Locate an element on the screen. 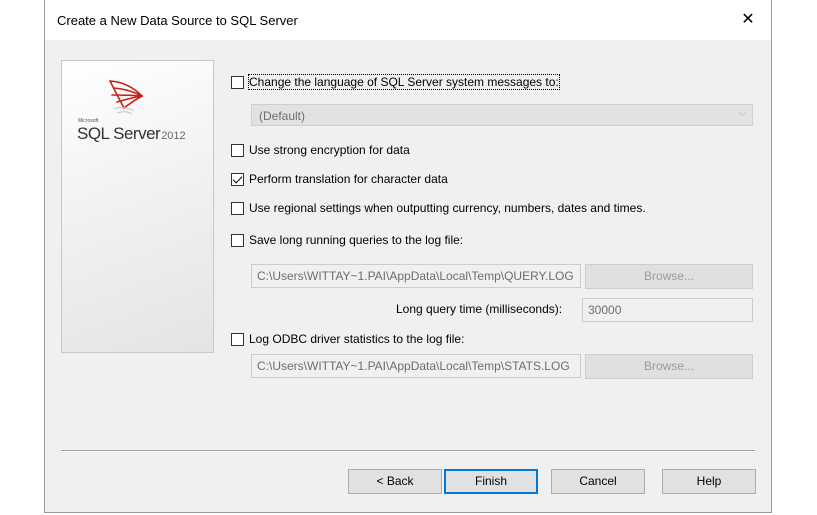  save-long-queries-checkbox is located at coordinates (237, 240).